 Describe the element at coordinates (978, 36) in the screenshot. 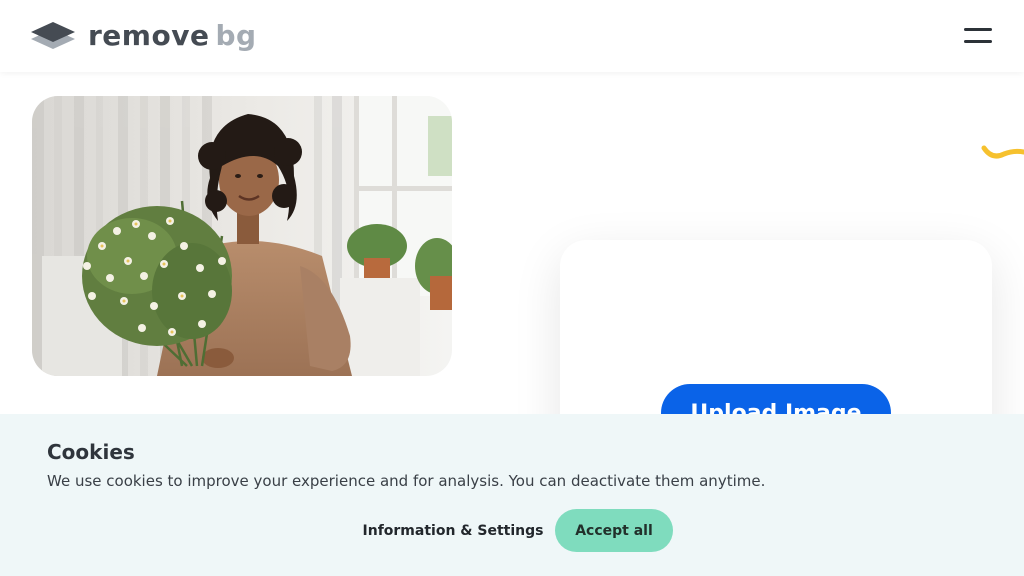

I see `hamburger-menu-icon` at that location.